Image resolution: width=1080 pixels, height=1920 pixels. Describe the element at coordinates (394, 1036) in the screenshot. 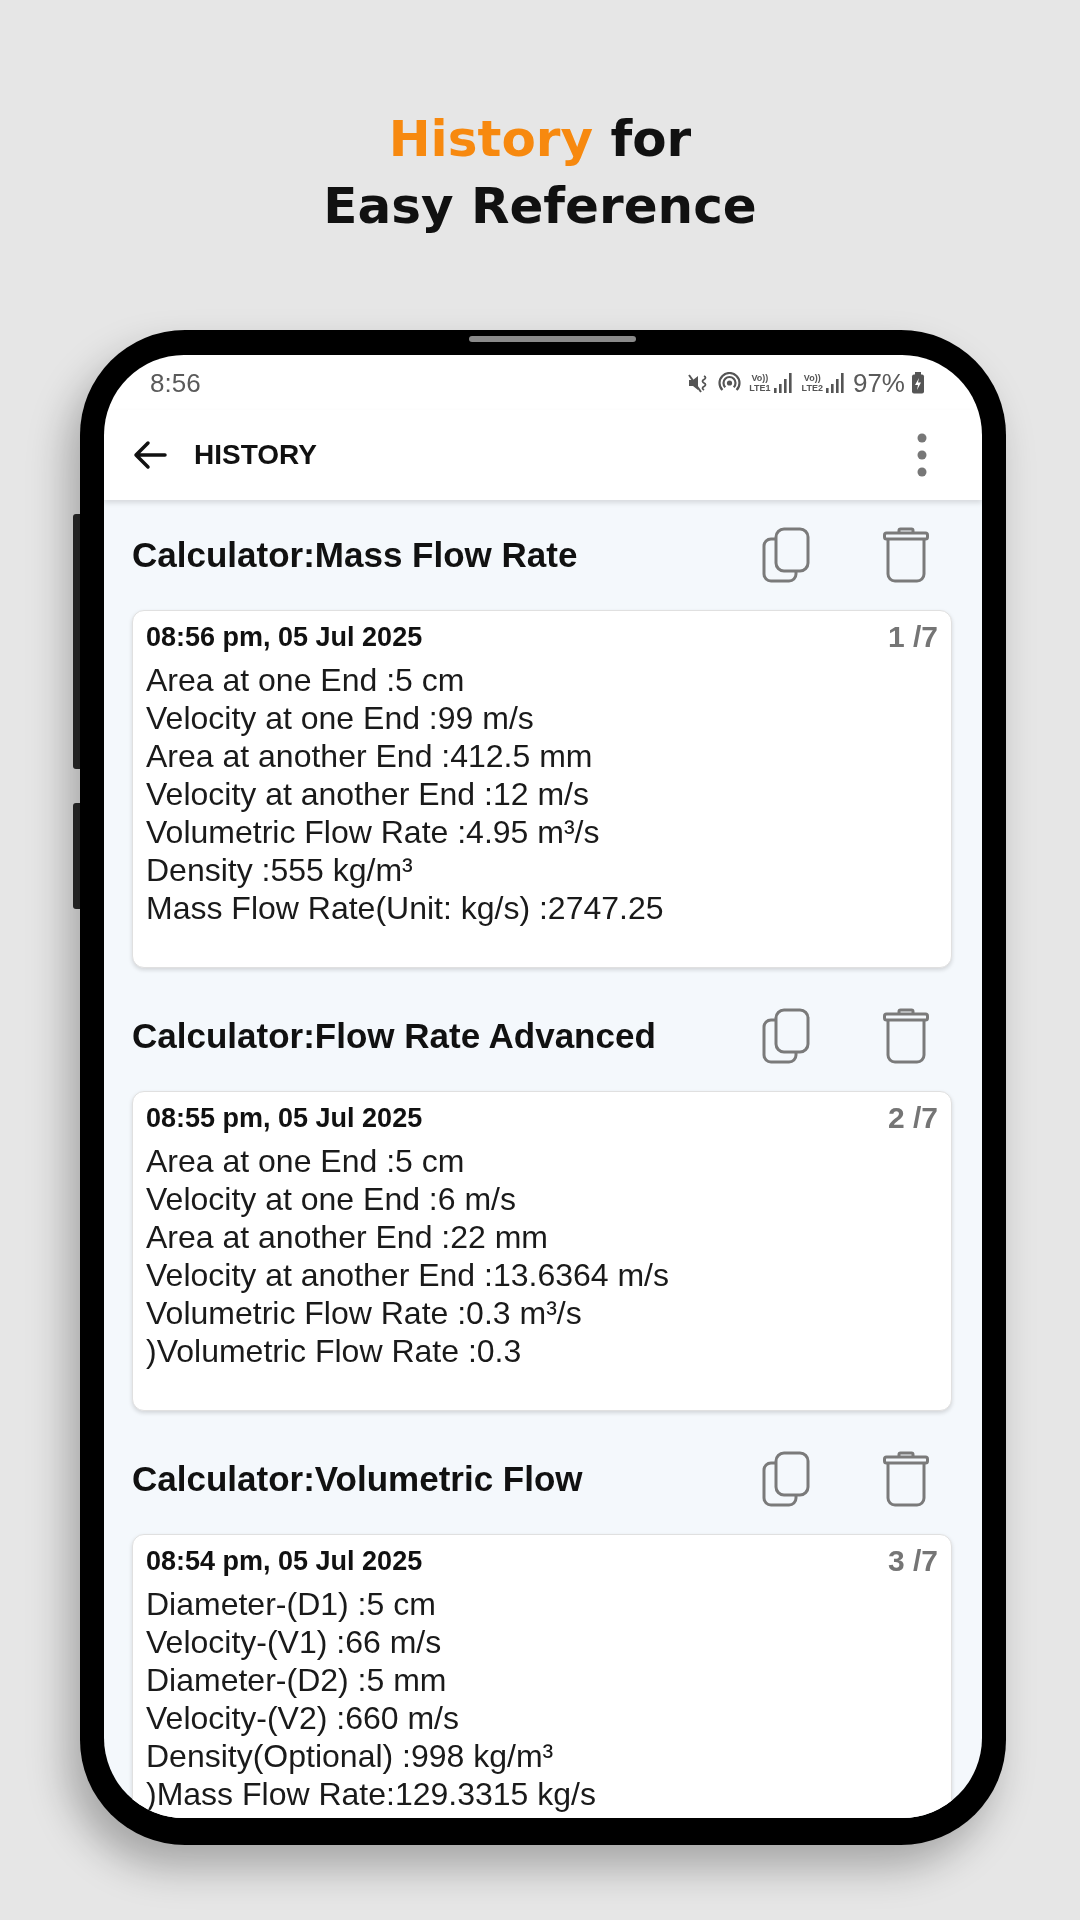

I see `calculator-title: Calculator:Flow Rate Advanced` at that location.